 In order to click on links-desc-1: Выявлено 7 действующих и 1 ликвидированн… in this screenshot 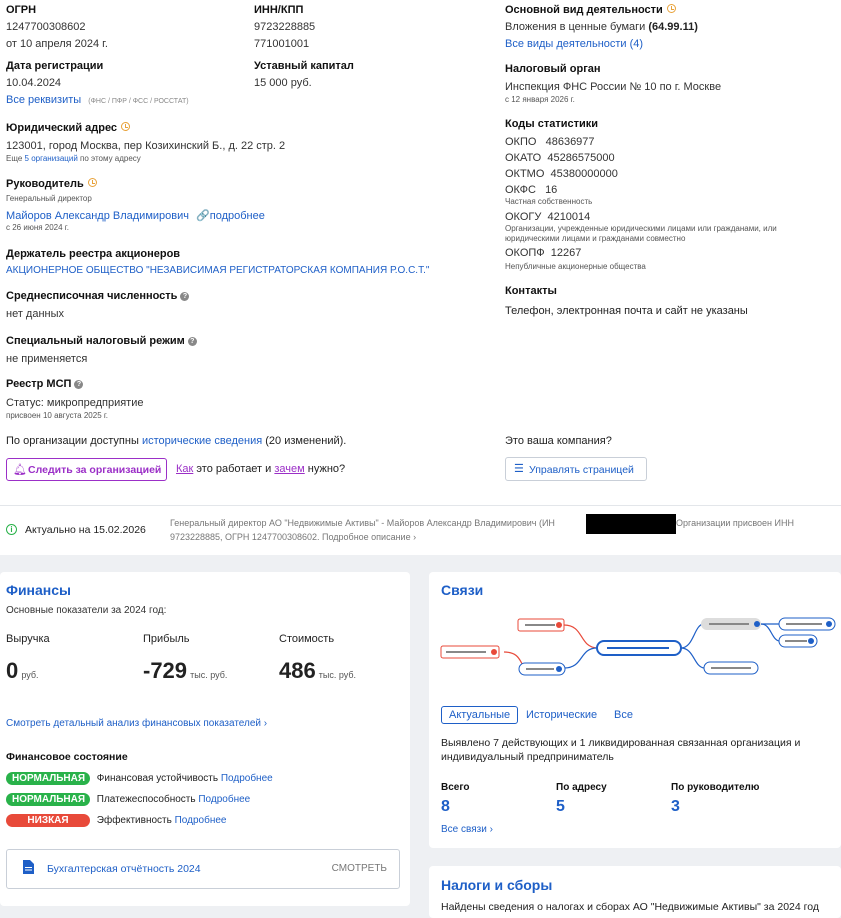, I will do `click(621, 743)`.